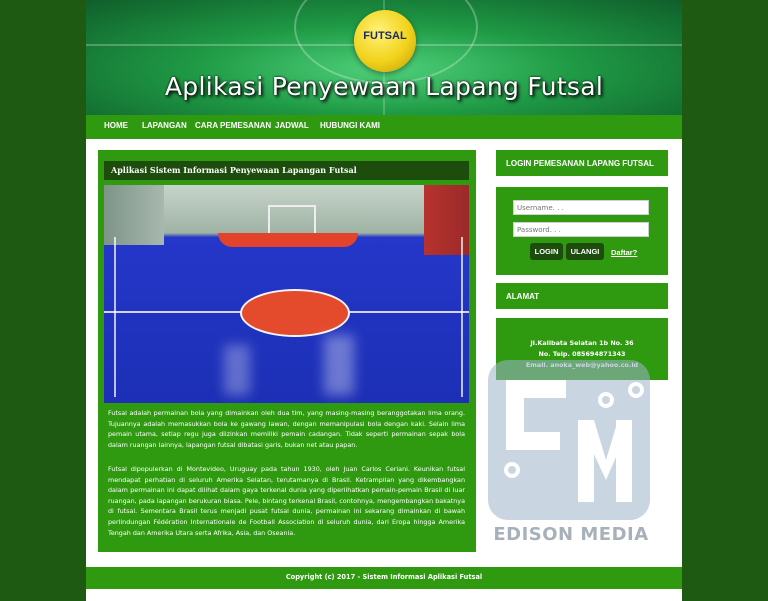 The height and width of the screenshot is (601, 768). What do you see at coordinates (292, 125) in the screenshot?
I see `nav-jadwal: JADWAL` at bounding box center [292, 125].